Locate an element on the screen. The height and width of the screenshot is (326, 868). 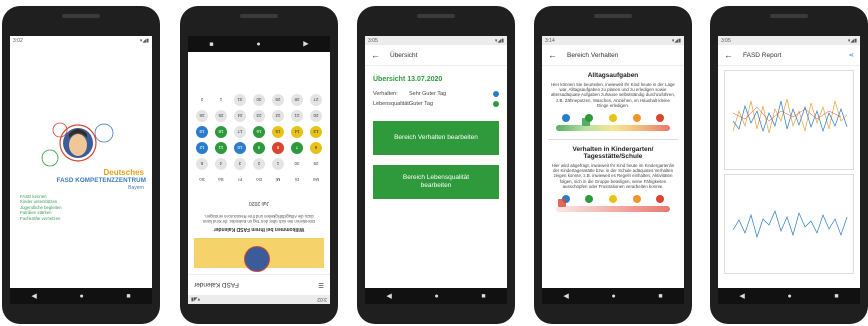
calendar-day: 19 is located at coordinates (202, 132).